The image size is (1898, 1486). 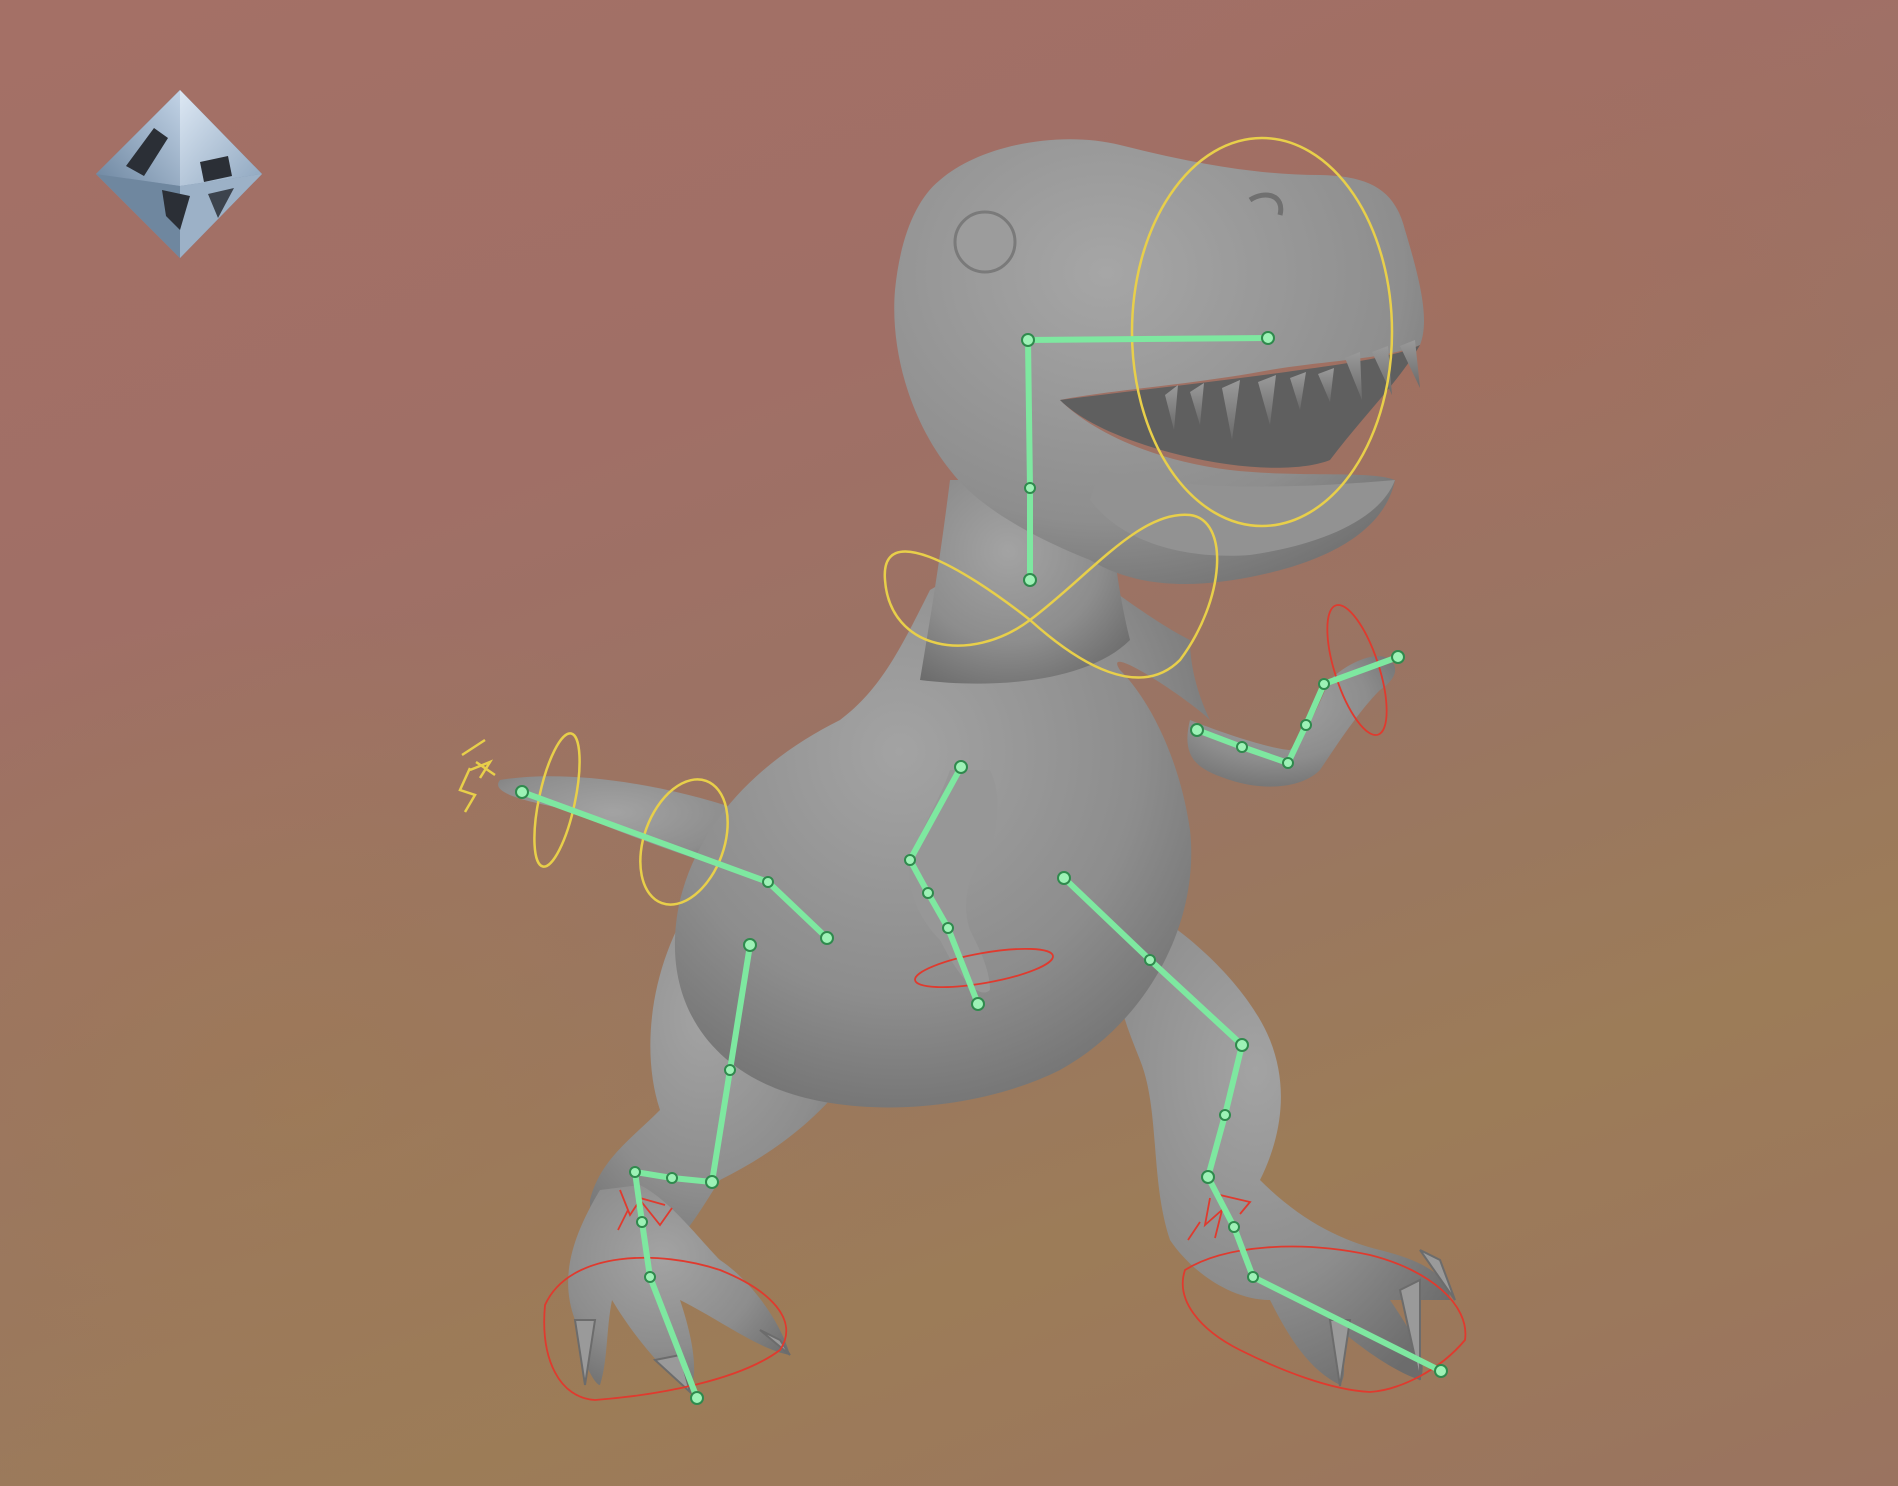 What do you see at coordinates (1208, 1177) in the screenshot?
I see `joint-right-ankle` at bounding box center [1208, 1177].